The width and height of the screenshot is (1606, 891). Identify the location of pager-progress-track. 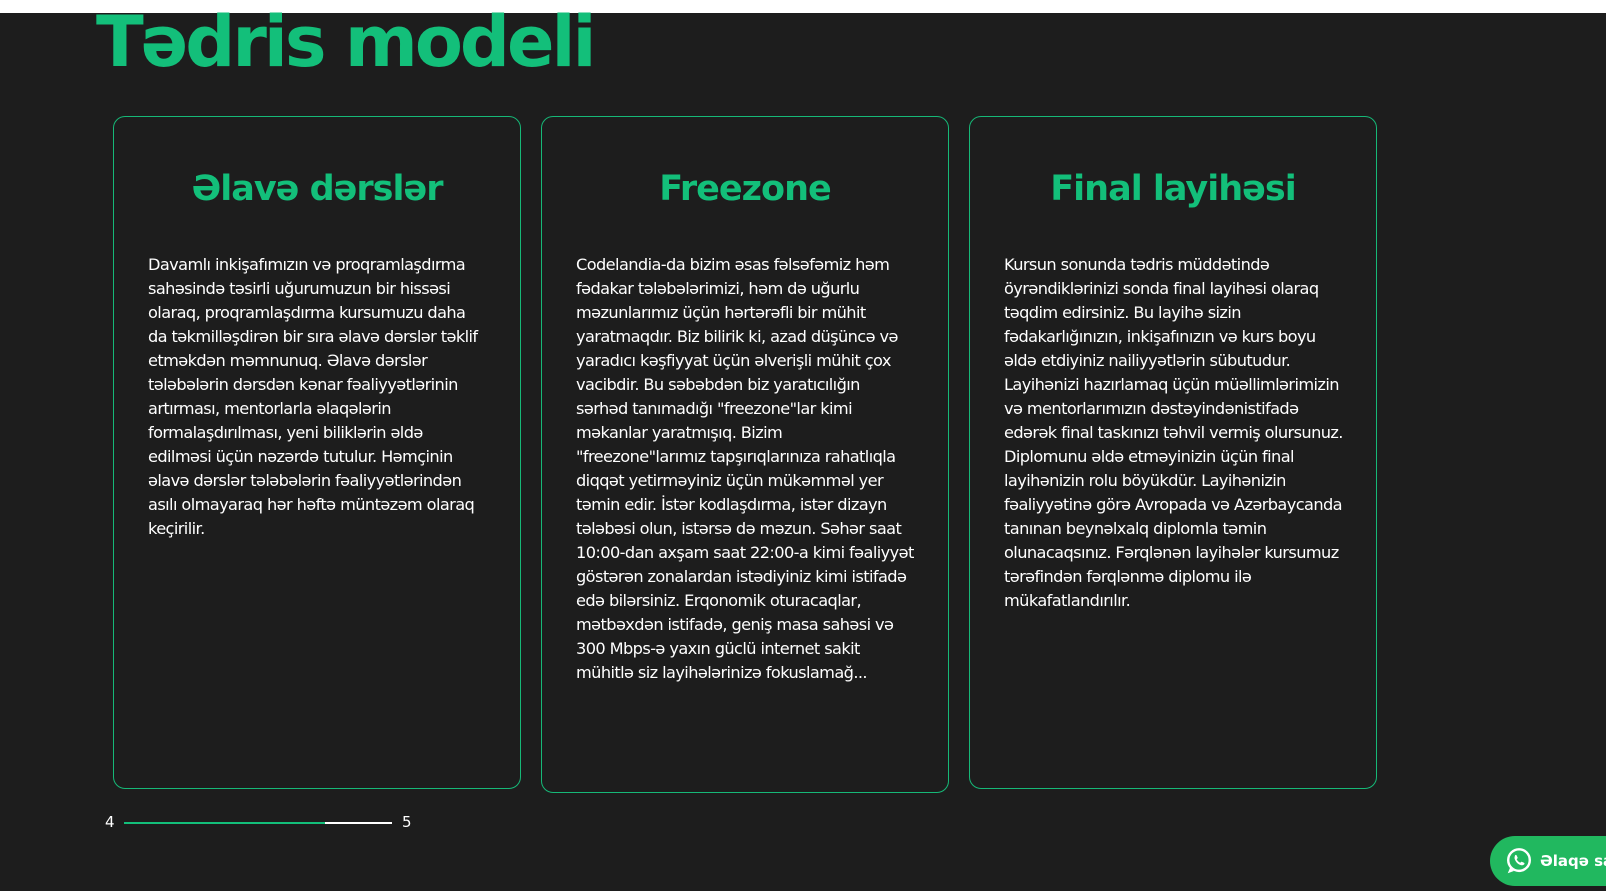
(258, 823).